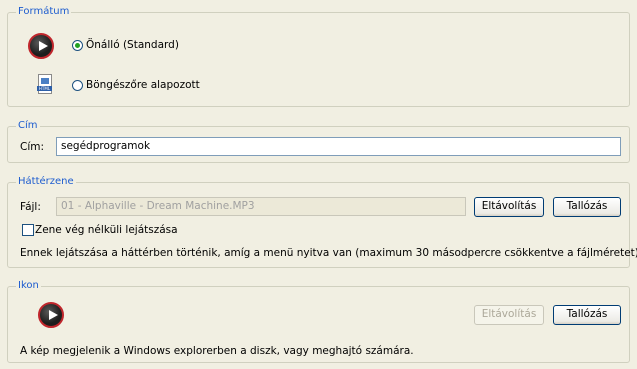  Describe the element at coordinates (143, 85) in the screenshot. I see `radio-browser-based-label: Böngészőre alapozott` at that location.